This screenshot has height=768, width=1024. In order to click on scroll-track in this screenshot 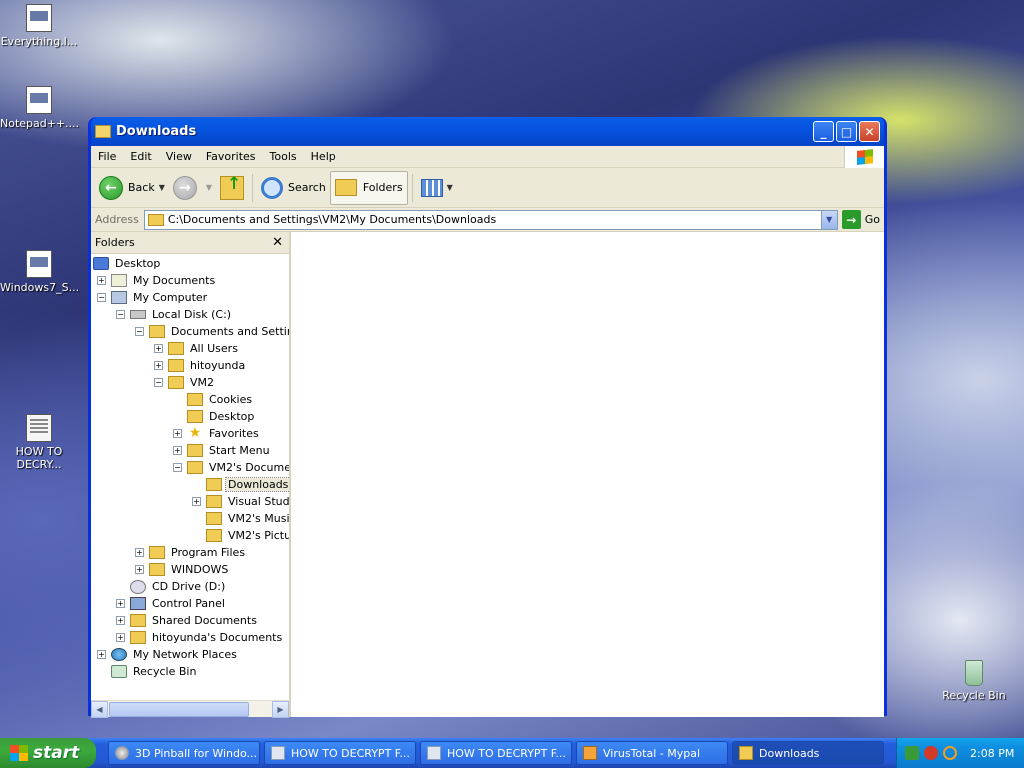, I will do `click(190, 709)`.